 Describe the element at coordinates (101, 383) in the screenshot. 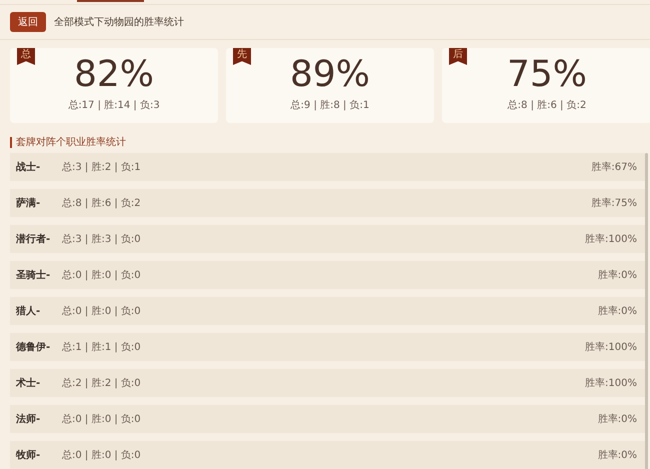

I see `class-record: 总:2 | 胜:2 | 负:0` at that location.